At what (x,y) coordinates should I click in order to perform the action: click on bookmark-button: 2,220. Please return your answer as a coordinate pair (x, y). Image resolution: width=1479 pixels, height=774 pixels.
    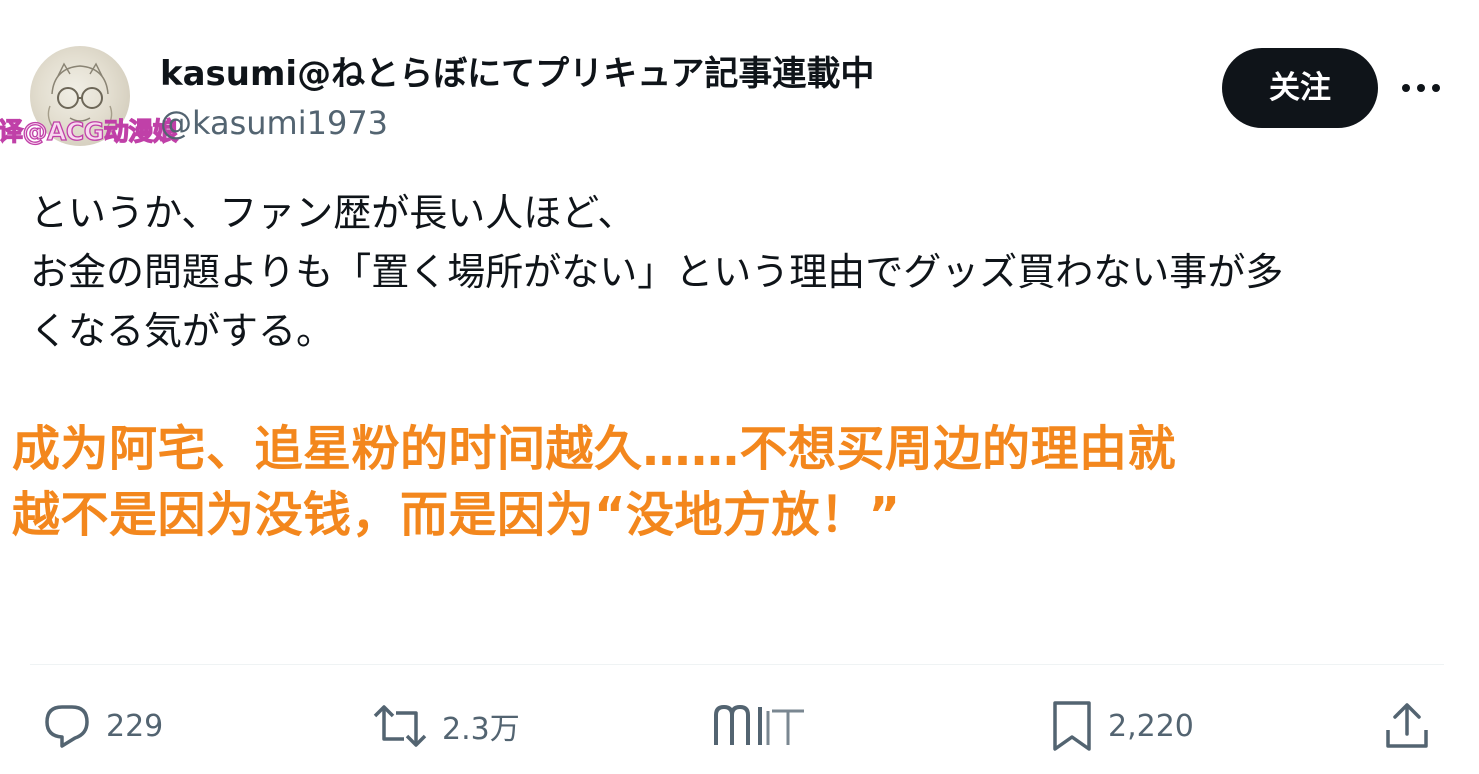
    Looking at the image, I should click on (1122, 726).